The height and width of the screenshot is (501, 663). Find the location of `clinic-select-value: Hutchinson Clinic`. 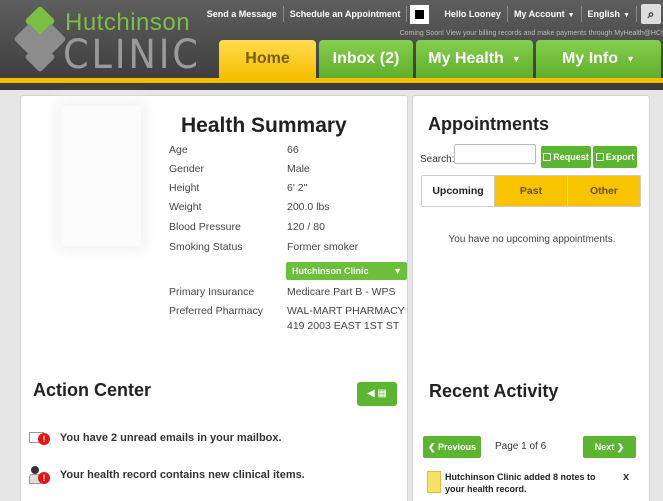

clinic-select-value: Hutchinson Clinic is located at coordinates (330, 271).